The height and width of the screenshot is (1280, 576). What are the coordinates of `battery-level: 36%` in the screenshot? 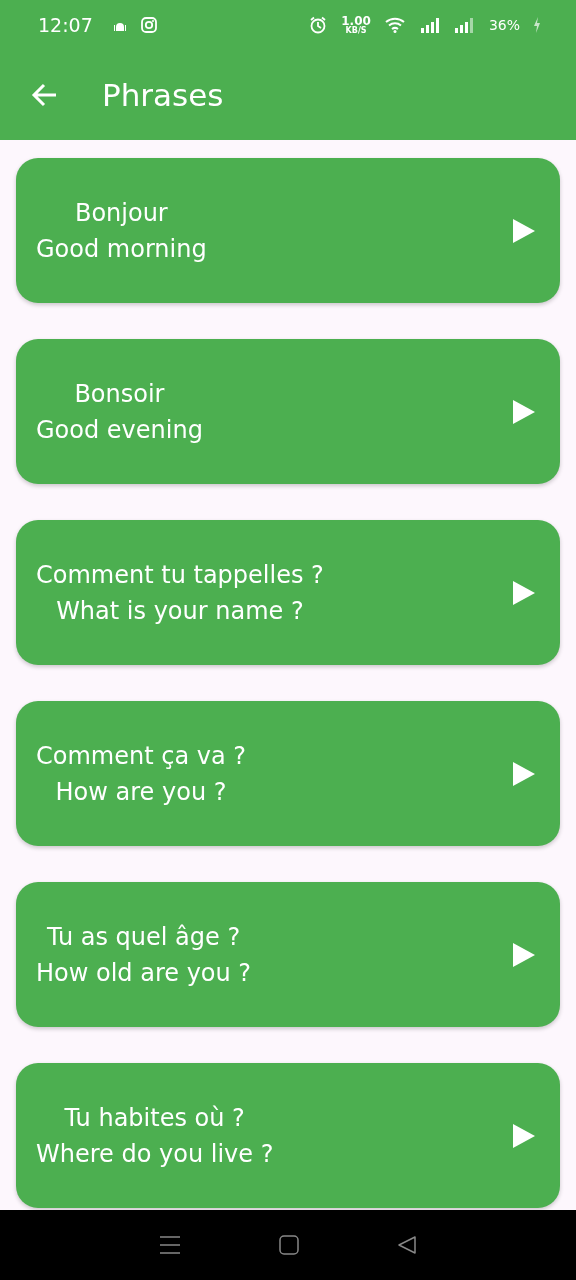 It's located at (504, 25).